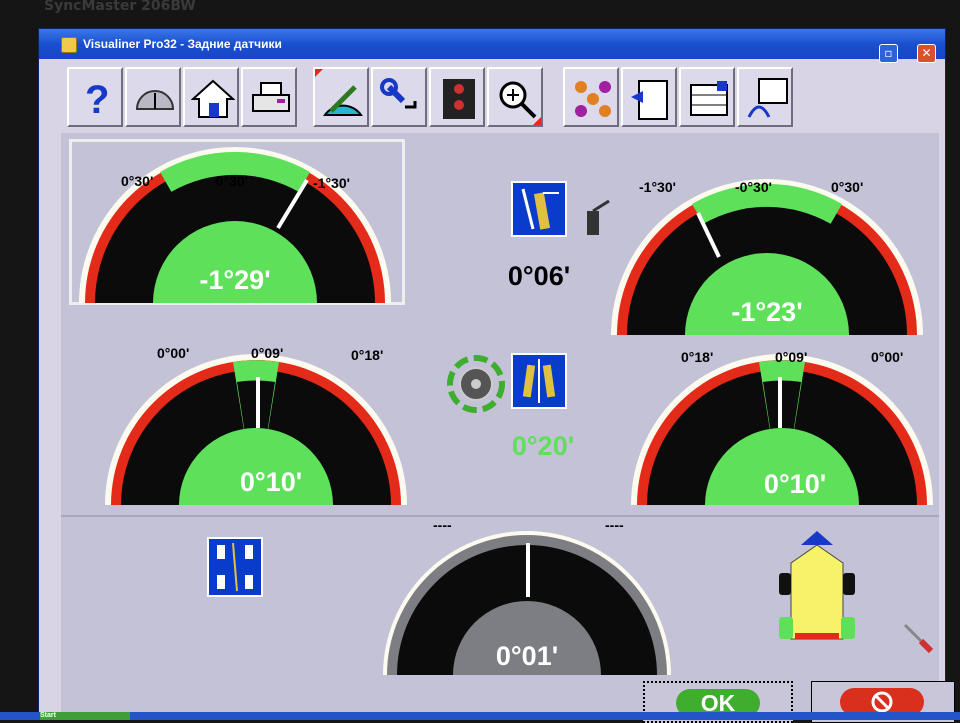  I want to click on video-button, so click(457, 97).